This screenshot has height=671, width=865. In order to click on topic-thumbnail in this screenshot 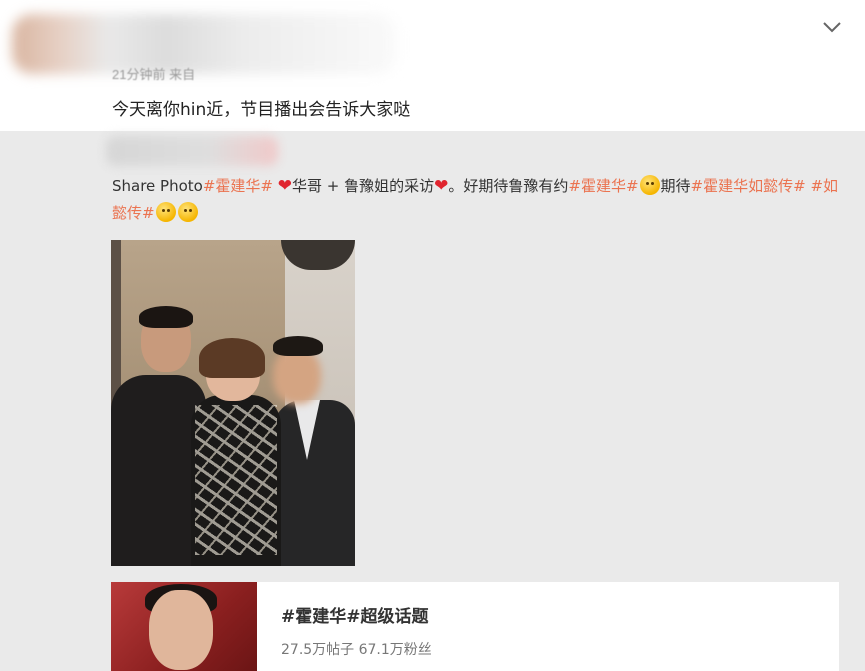, I will do `click(184, 626)`.